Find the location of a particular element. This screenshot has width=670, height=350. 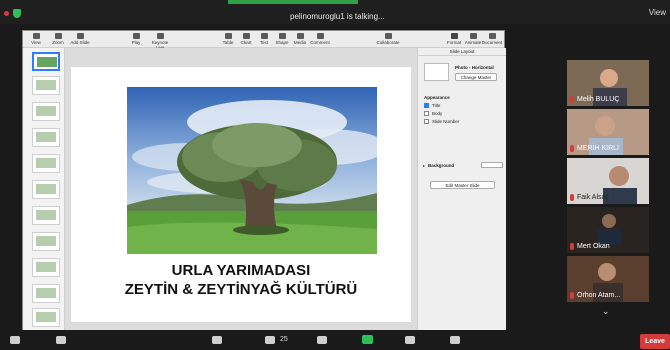

body-checkbox-label: Body is located at coordinates (437, 113).